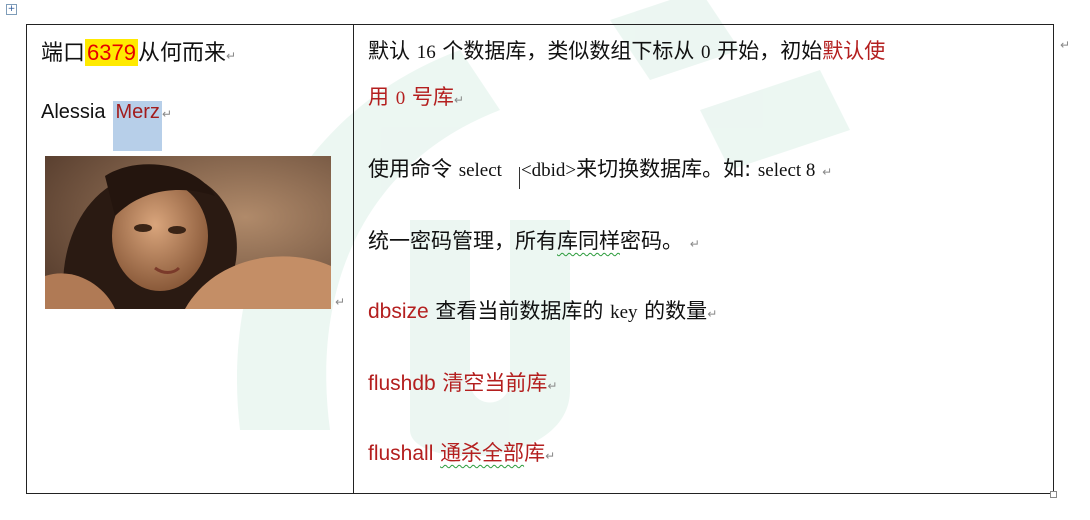 This screenshot has height=520, width=1090. What do you see at coordinates (429, 97) in the screenshot?
I see `text-run-red: 号库` at bounding box center [429, 97].